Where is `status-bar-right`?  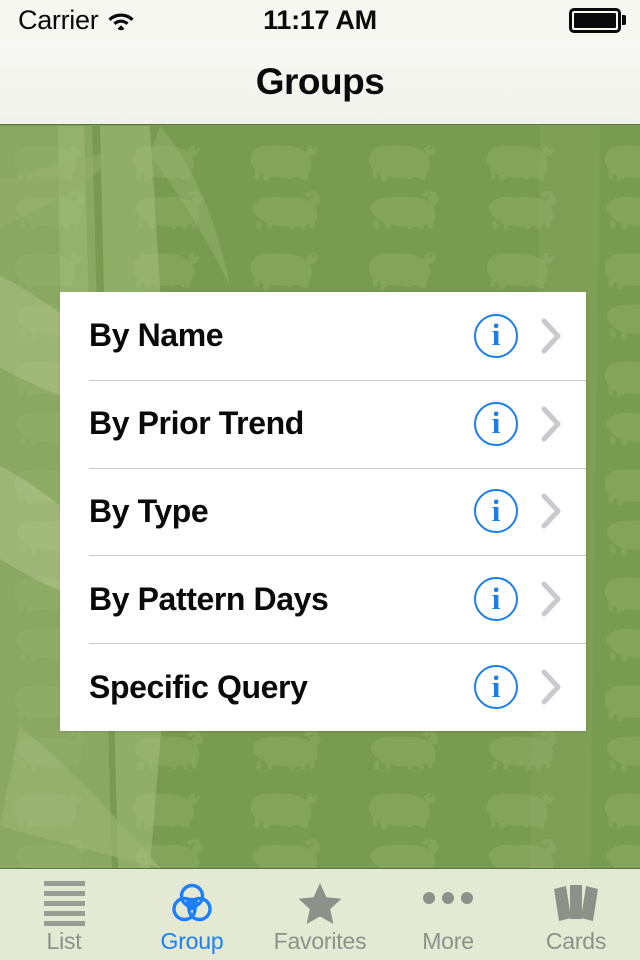 status-bar-right is located at coordinates (597, 20).